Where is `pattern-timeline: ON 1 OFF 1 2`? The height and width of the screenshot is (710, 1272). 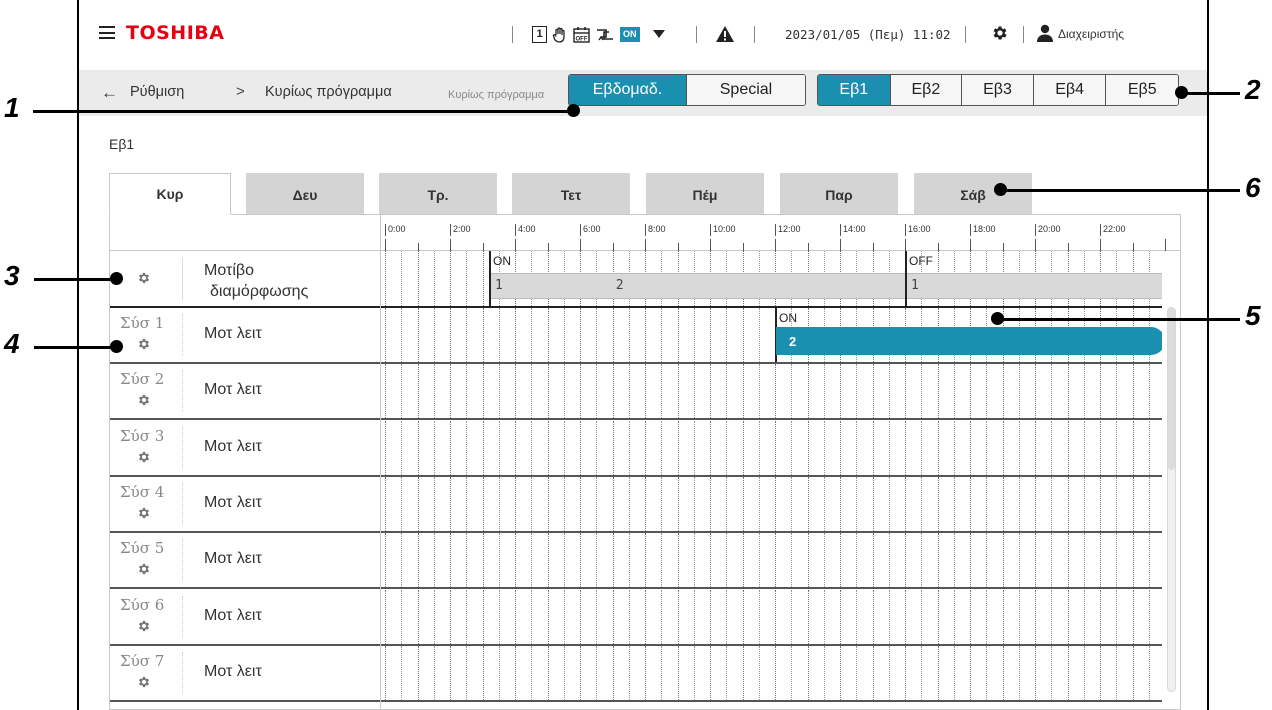 pattern-timeline: ON 1 OFF 1 2 is located at coordinates (771, 278).